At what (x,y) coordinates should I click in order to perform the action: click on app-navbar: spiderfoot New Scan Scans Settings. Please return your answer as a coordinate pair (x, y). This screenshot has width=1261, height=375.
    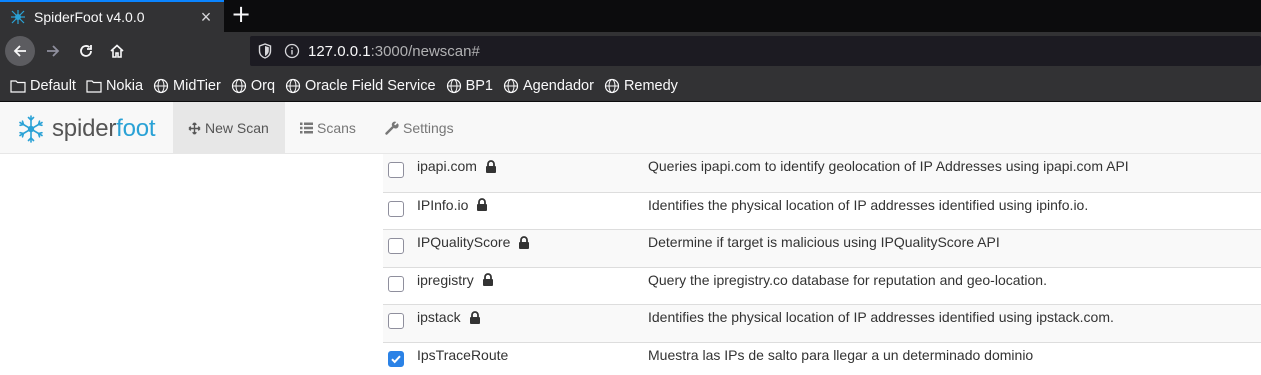
    Looking at the image, I should click on (630, 128).